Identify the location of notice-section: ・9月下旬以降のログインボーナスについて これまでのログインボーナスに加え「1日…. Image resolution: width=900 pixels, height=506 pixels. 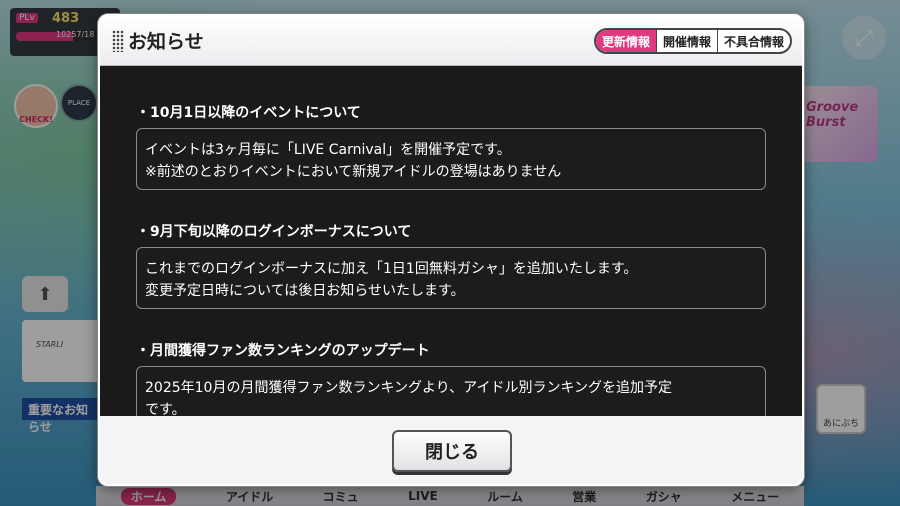
(451, 265).